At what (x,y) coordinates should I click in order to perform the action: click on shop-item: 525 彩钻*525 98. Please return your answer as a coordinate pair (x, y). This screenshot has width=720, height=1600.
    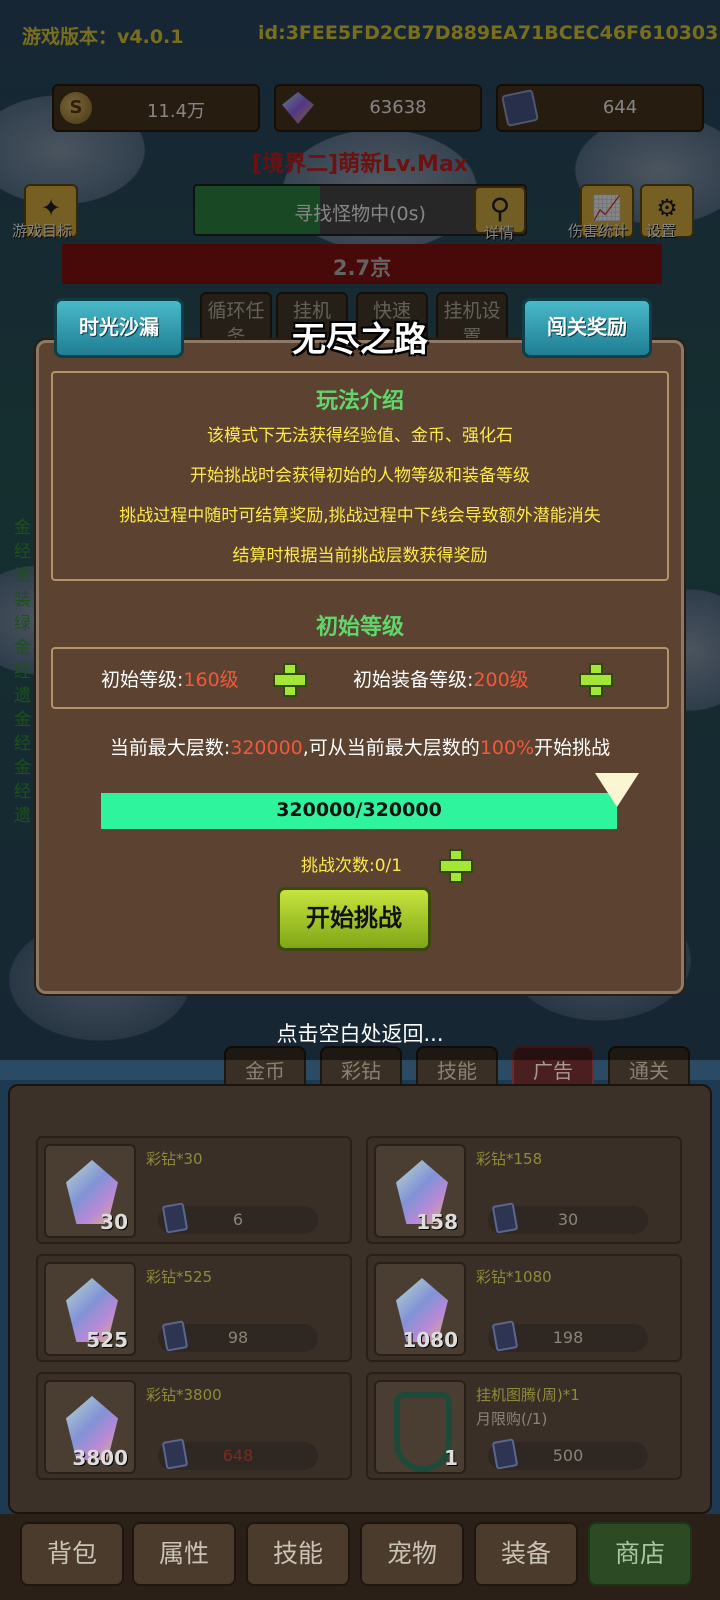
    Looking at the image, I should click on (194, 1308).